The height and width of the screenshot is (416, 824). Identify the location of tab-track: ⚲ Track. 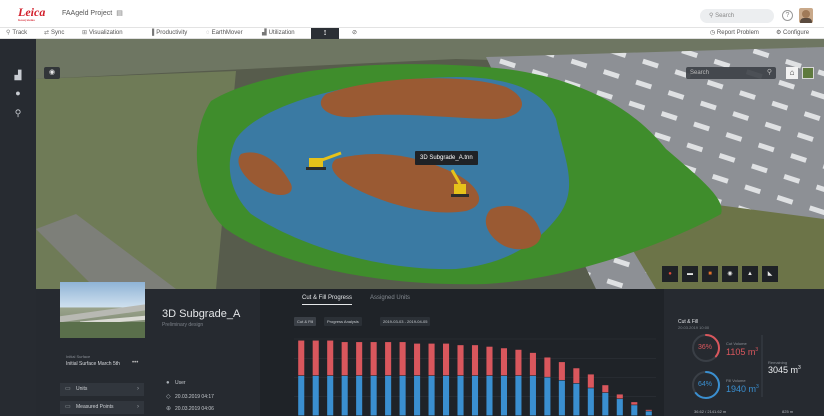
(16, 33).